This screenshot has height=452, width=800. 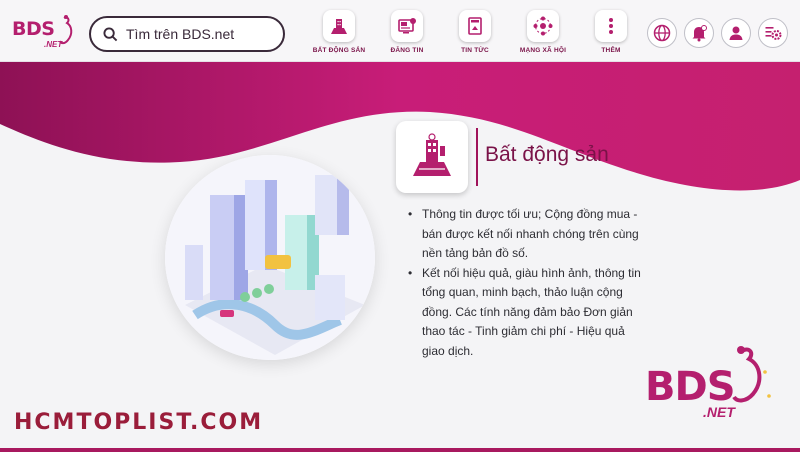 I want to click on globe-icon, so click(x=662, y=33).